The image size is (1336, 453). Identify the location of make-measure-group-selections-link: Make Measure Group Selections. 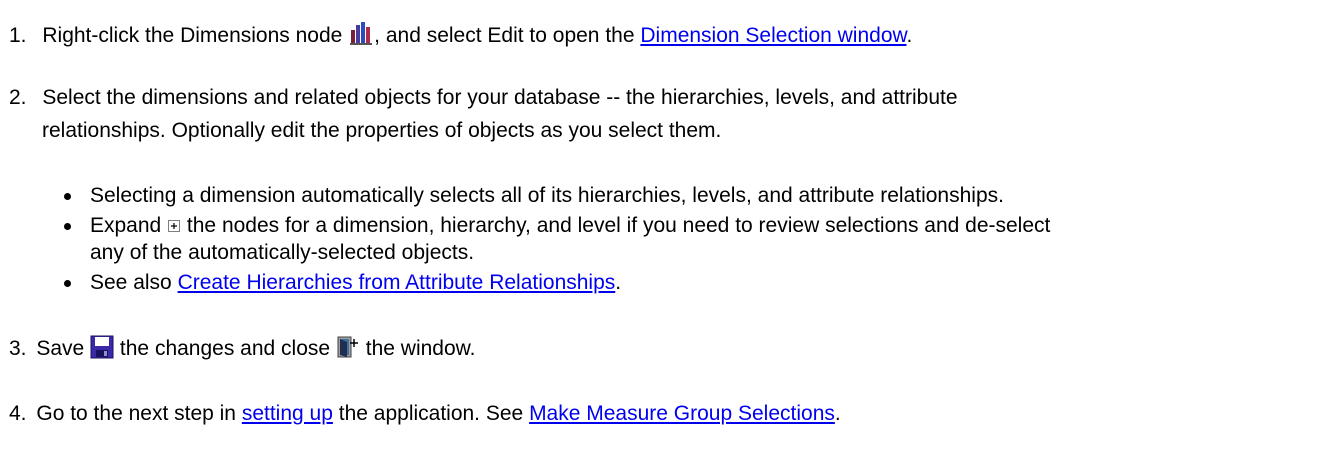
(682, 413).